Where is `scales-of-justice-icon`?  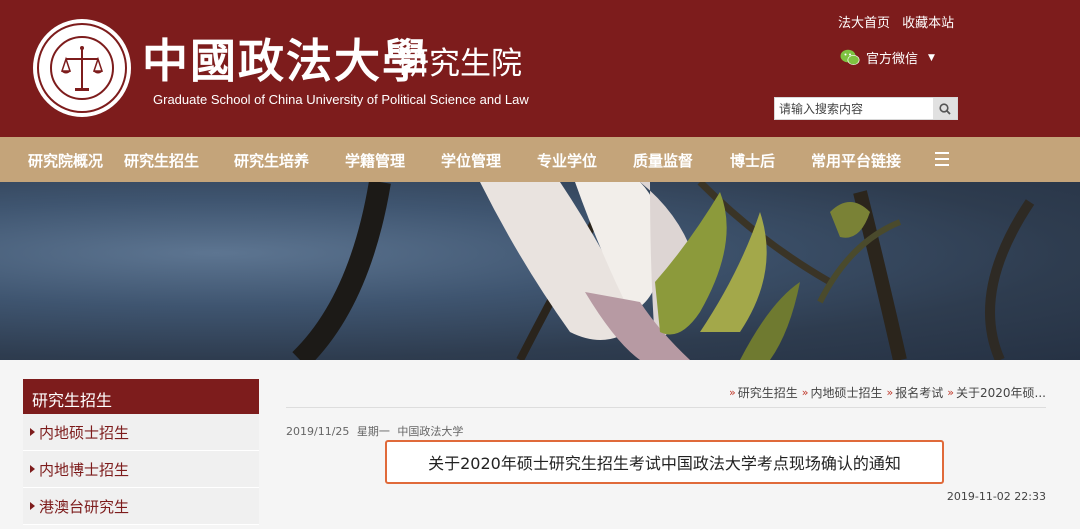 scales-of-justice-icon is located at coordinates (82, 68).